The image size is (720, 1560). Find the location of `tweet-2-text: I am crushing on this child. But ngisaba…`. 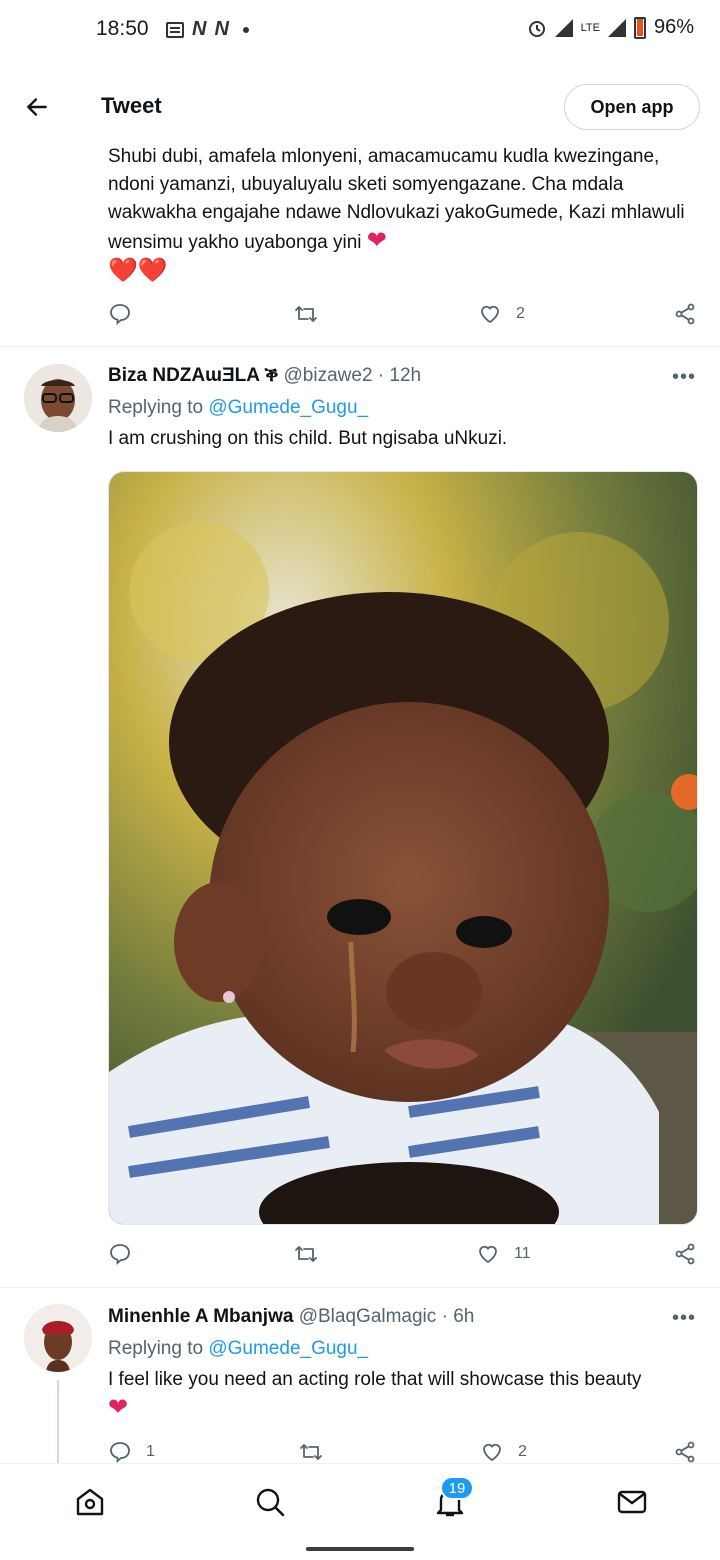

tweet-2-text: I am crushing on this child. But ngisaba… is located at coordinates (308, 438).